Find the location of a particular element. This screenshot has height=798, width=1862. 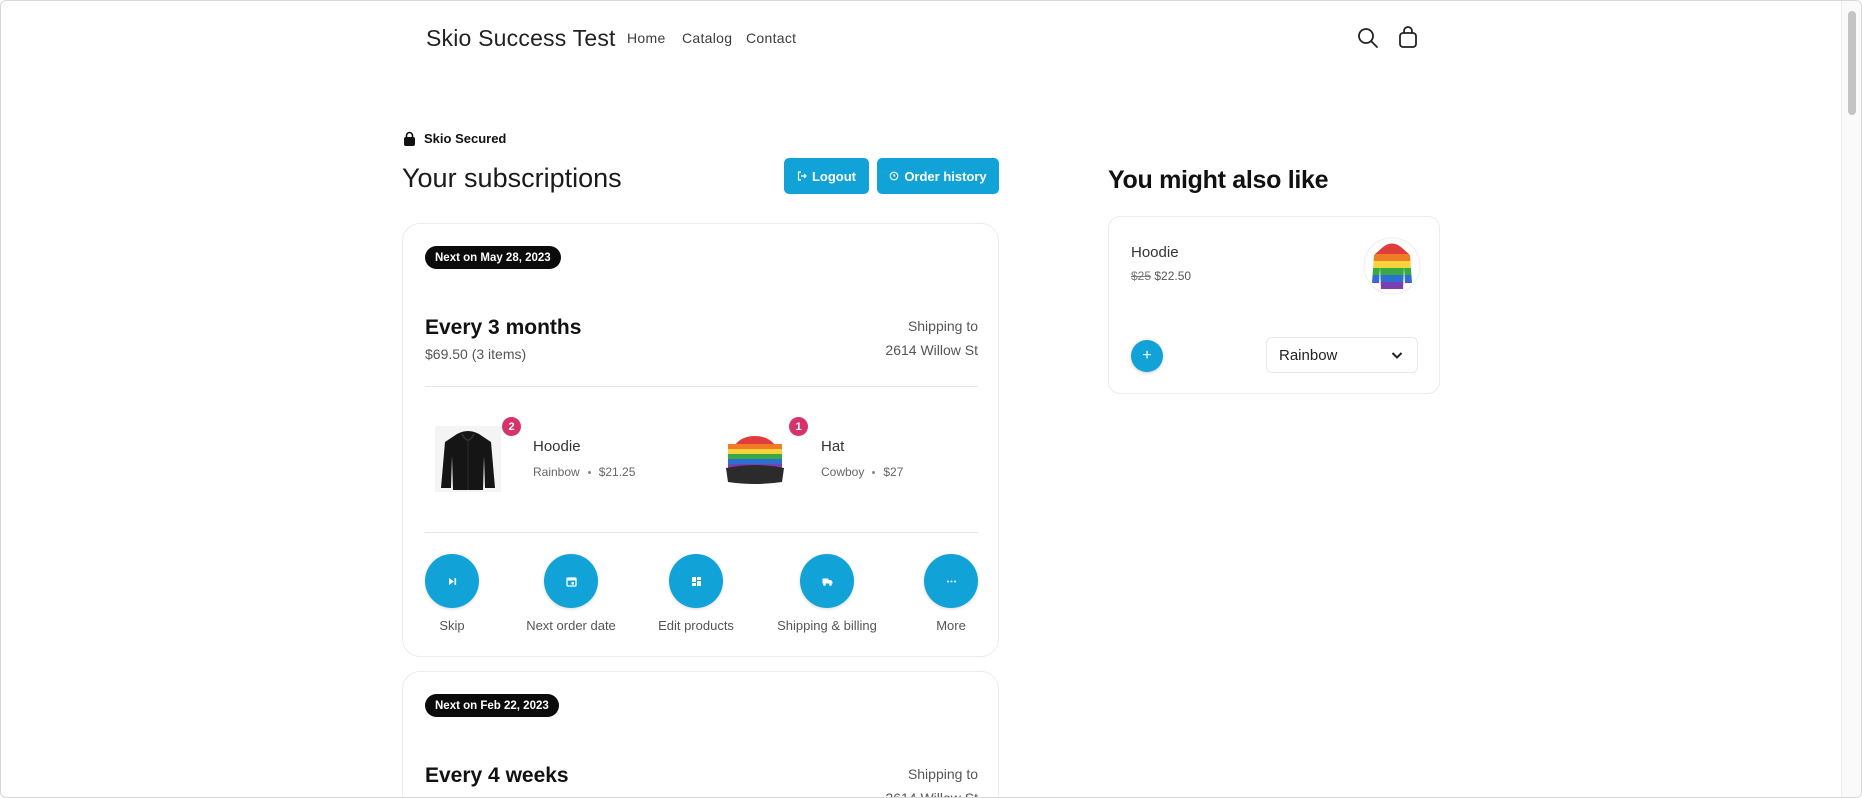

product-variant: Cowboy is located at coordinates (843, 472).